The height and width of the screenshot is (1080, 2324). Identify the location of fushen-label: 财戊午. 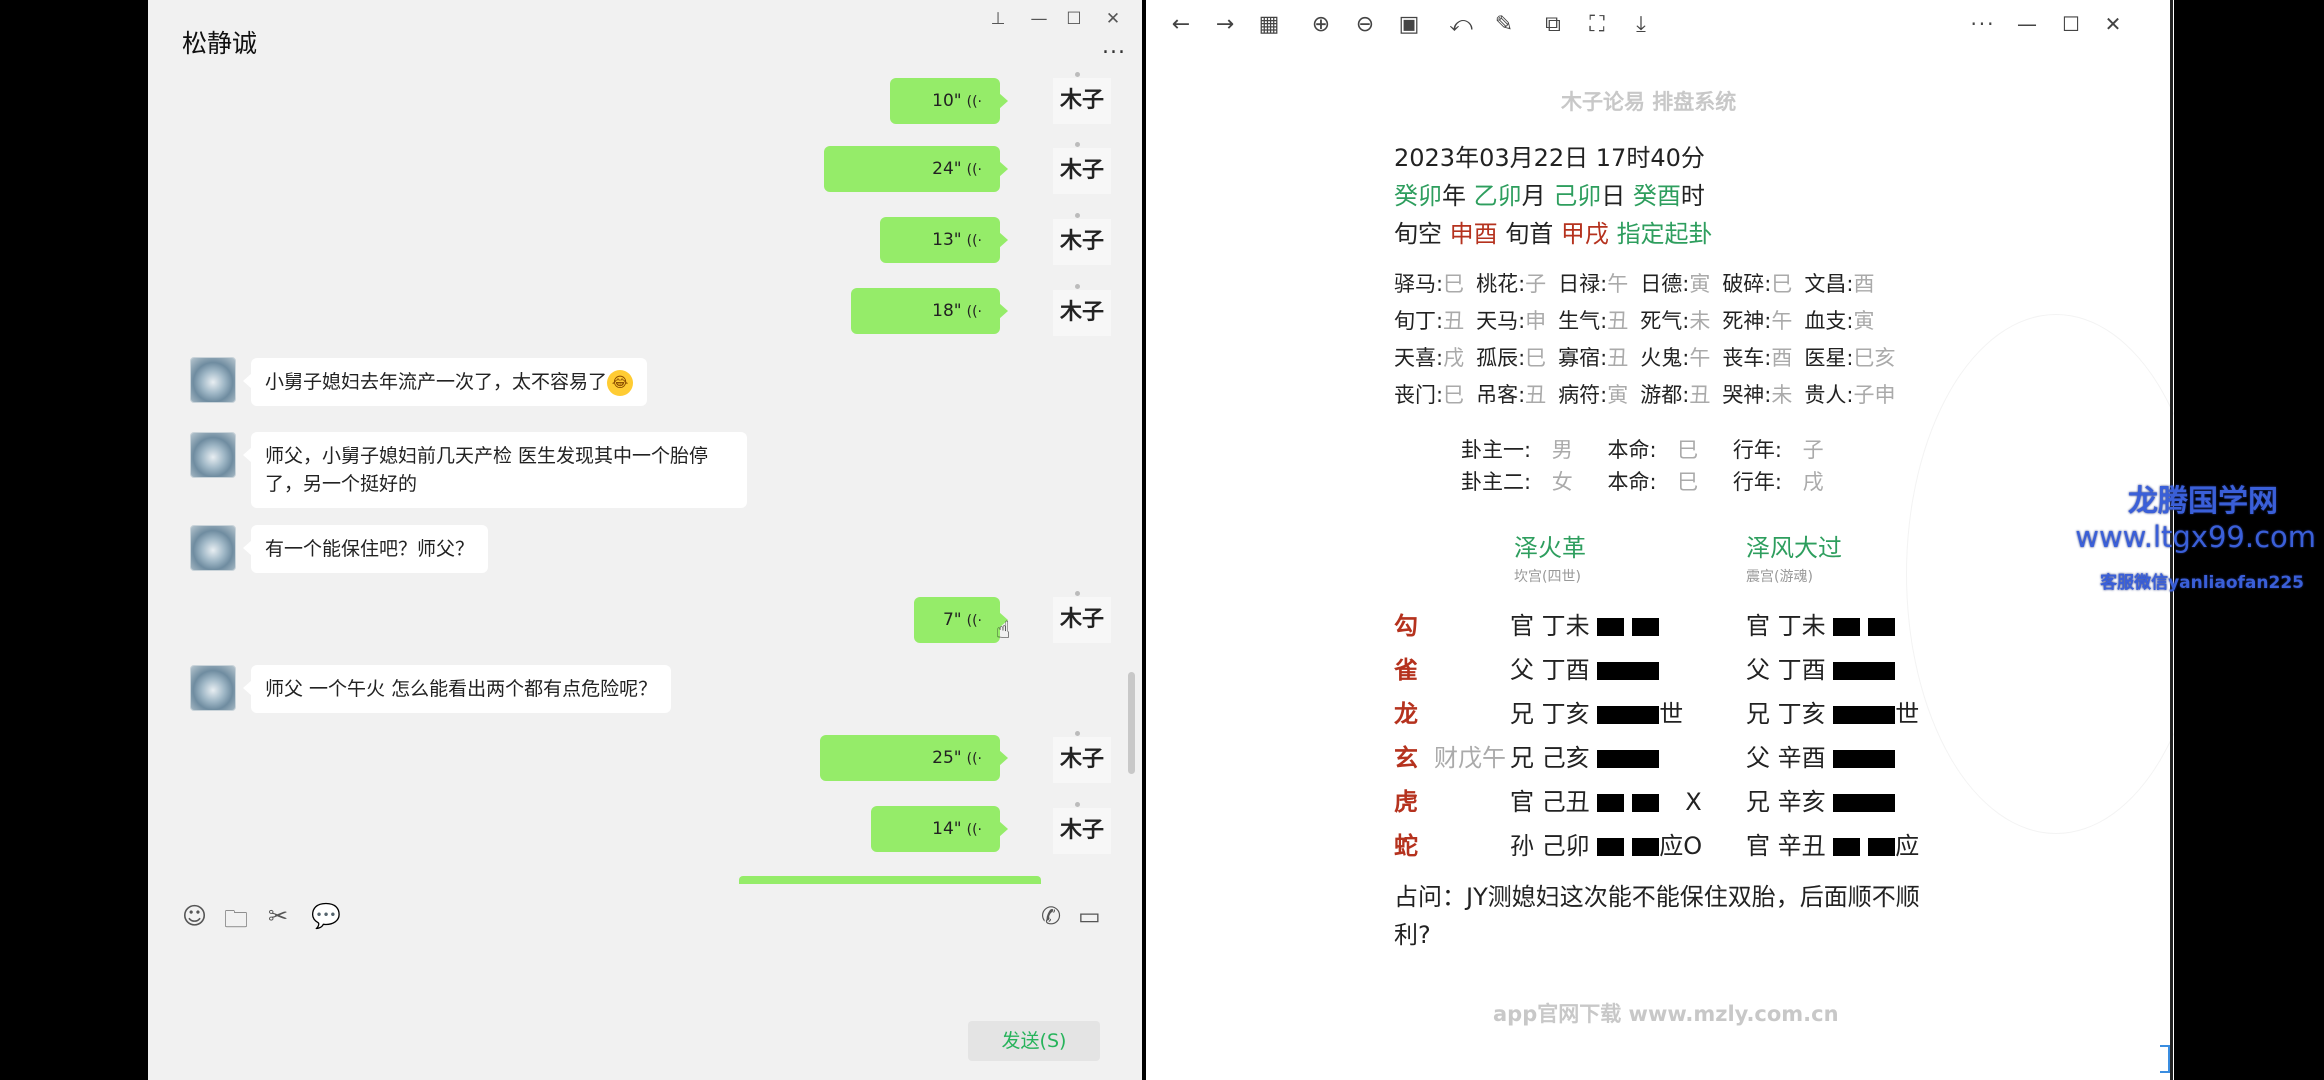
(1470, 758).